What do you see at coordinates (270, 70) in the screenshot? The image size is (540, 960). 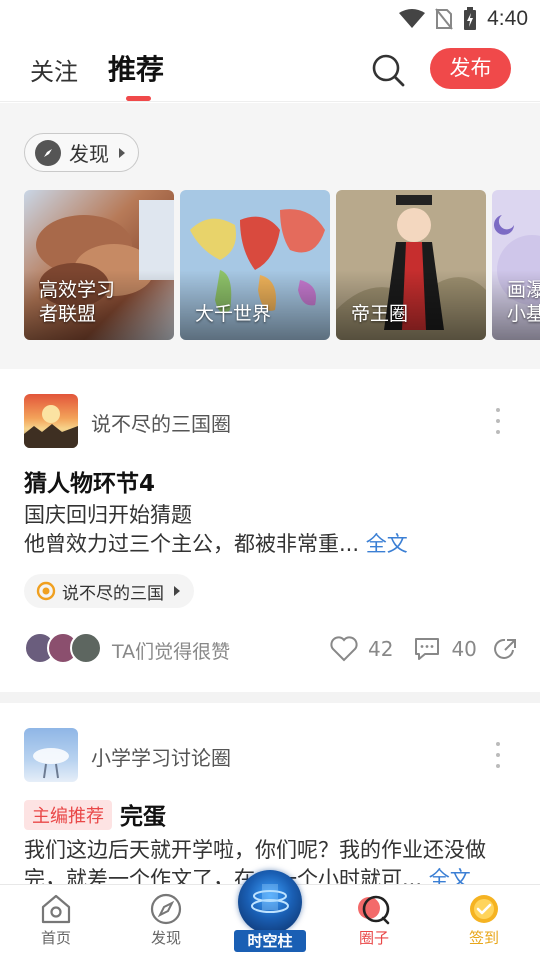 I see `top-header: 关注 推荐 发布` at bounding box center [270, 70].